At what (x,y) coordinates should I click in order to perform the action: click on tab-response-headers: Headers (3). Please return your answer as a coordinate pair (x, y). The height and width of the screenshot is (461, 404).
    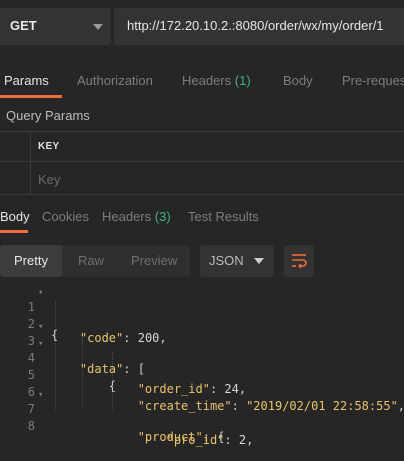
    Looking at the image, I should click on (136, 216).